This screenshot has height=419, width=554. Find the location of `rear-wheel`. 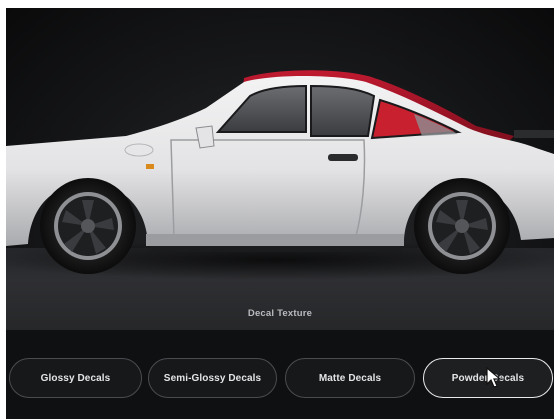

rear-wheel is located at coordinates (462, 226).